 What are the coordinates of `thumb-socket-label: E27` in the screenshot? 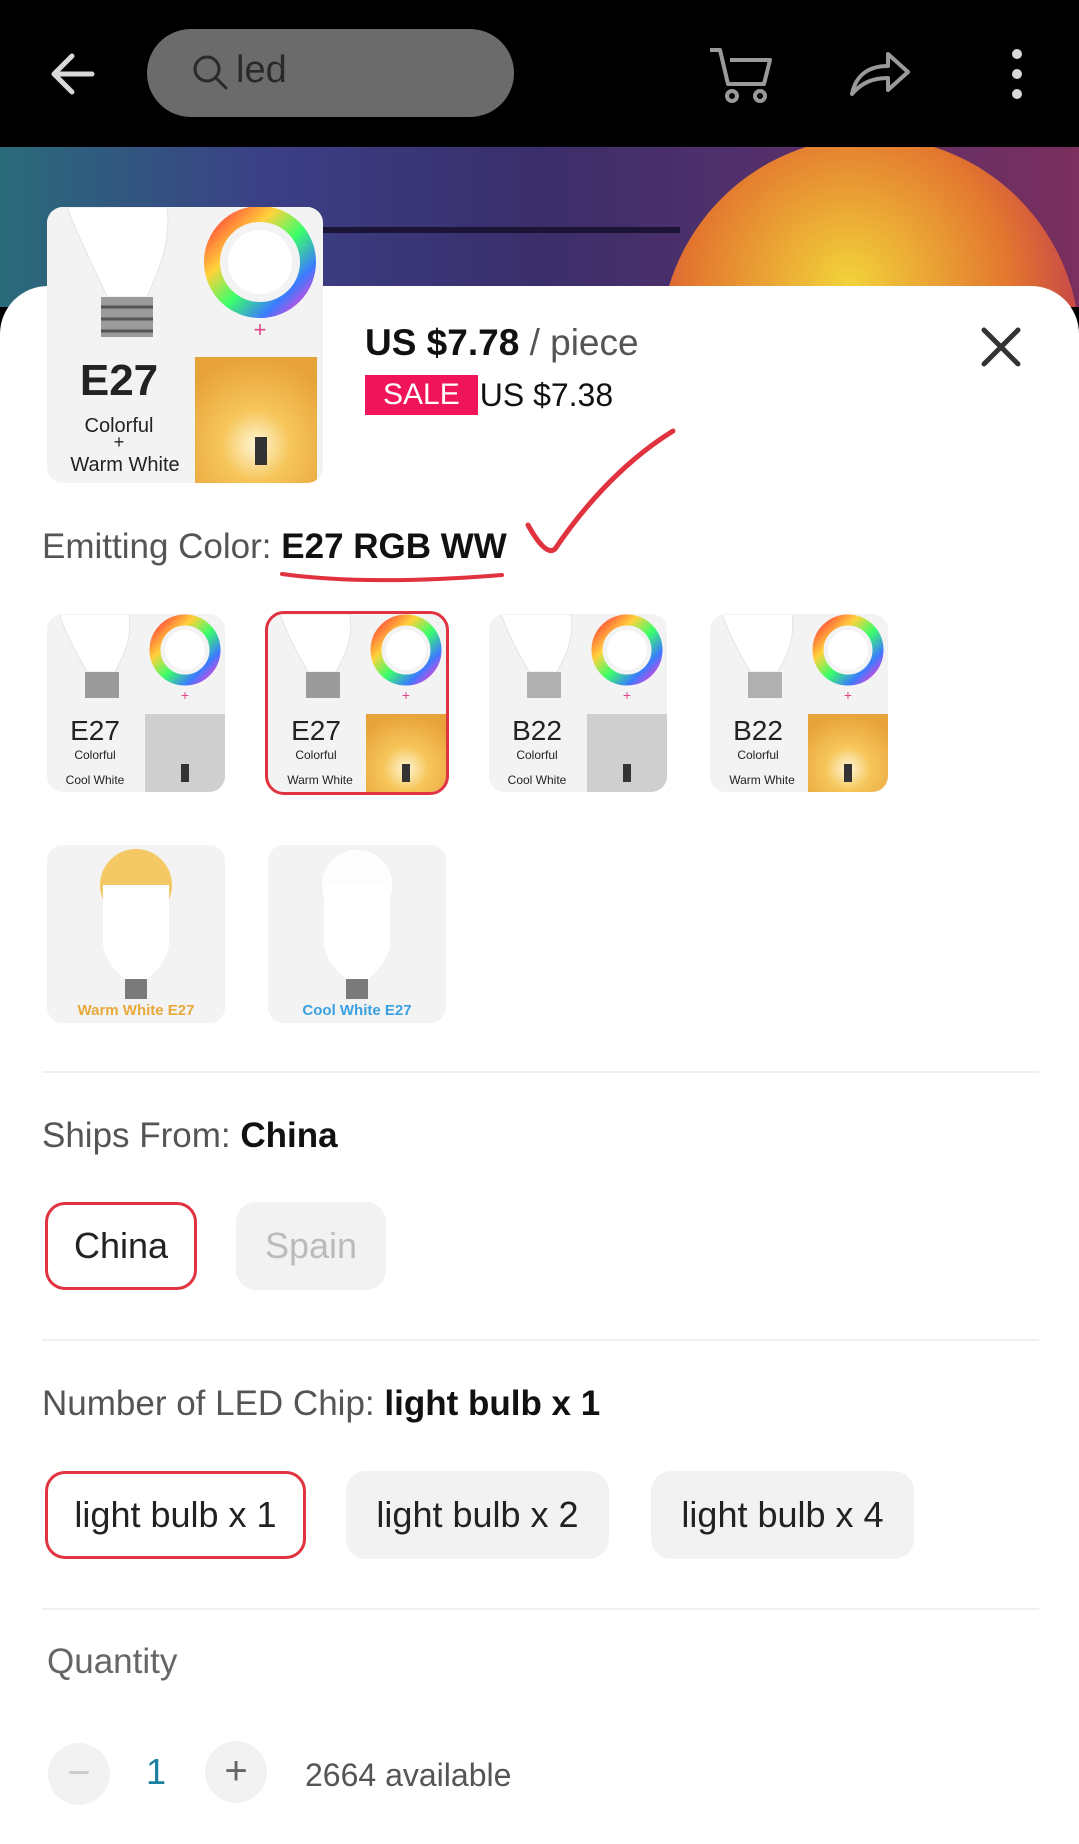 It's located at (119, 380).